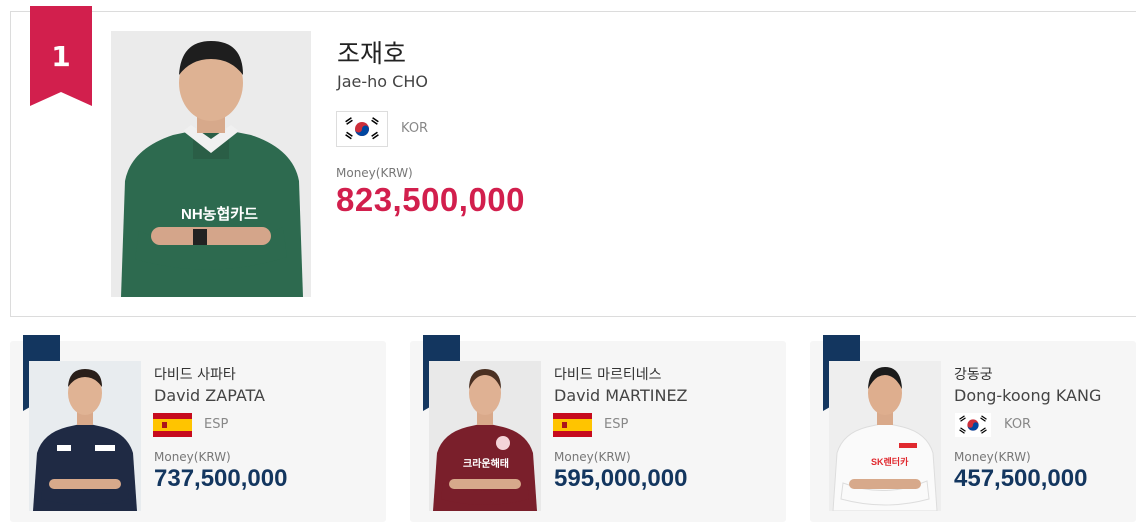 The image size is (1136, 522). What do you see at coordinates (209, 395) in the screenshot?
I see `player-name-english: David ZAPATA` at bounding box center [209, 395].